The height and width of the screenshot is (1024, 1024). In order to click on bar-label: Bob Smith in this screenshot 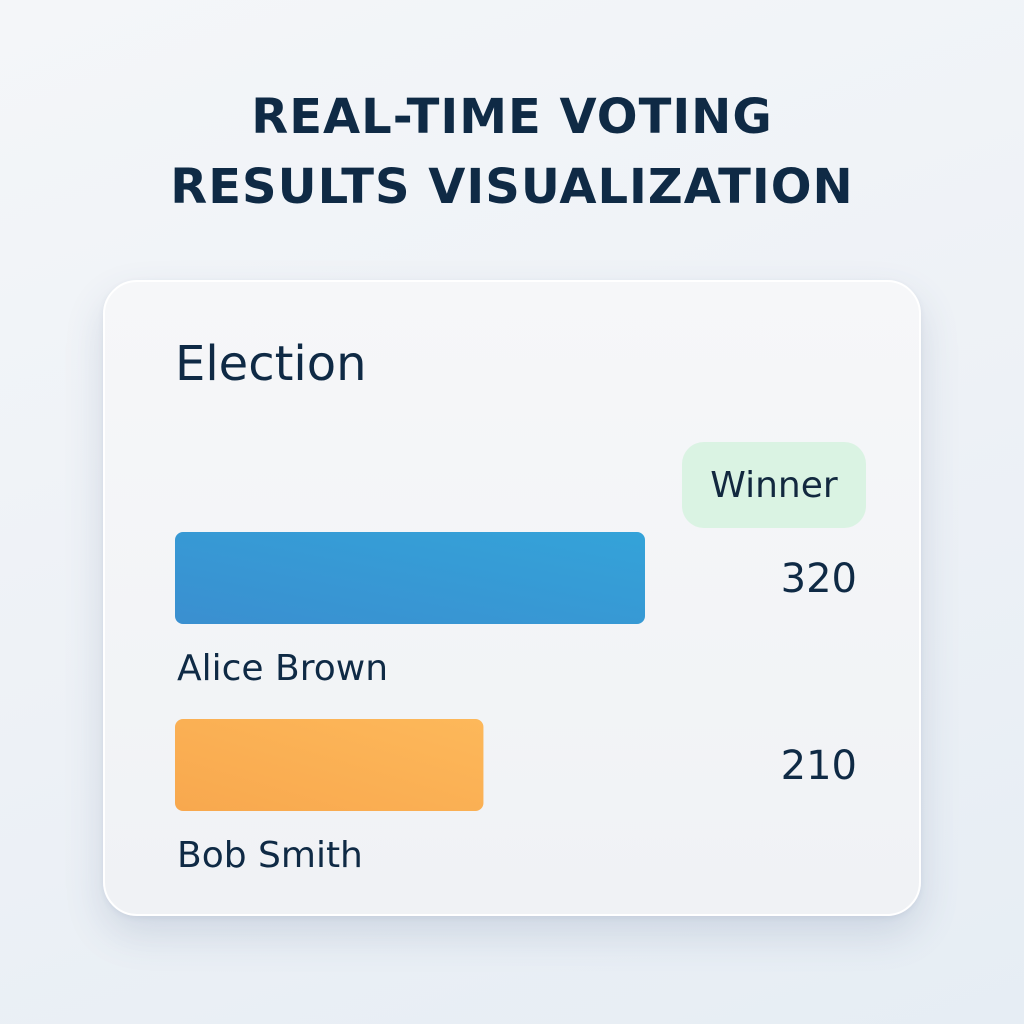, I will do `click(270, 855)`.